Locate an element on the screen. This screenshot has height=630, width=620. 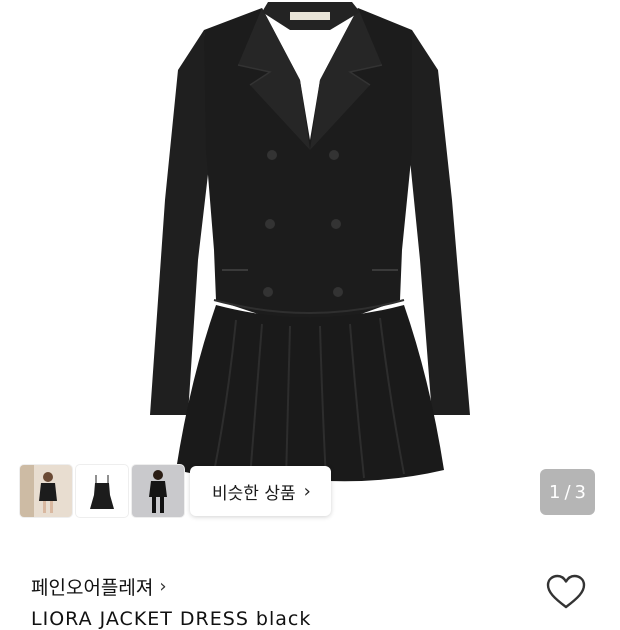
image-counter: 1 / 3 is located at coordinates (567, 492).